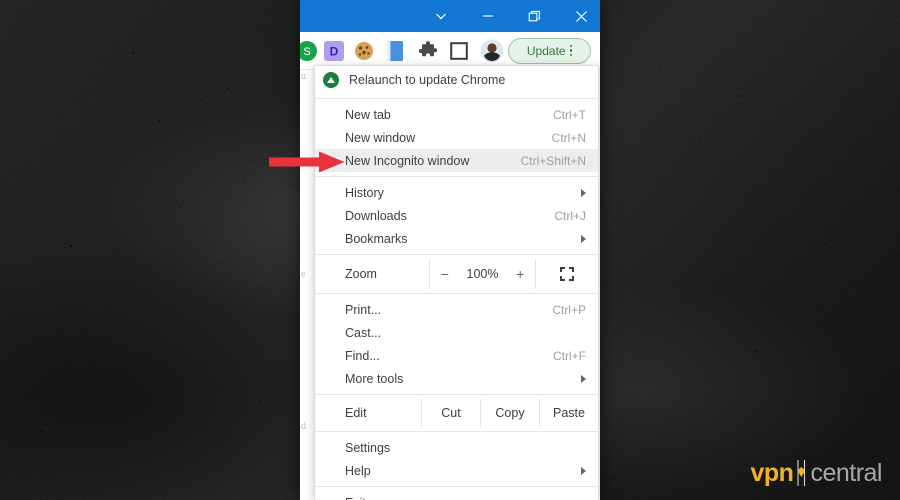  I want to click on zoom-label: Zoom, so click(361, 274).